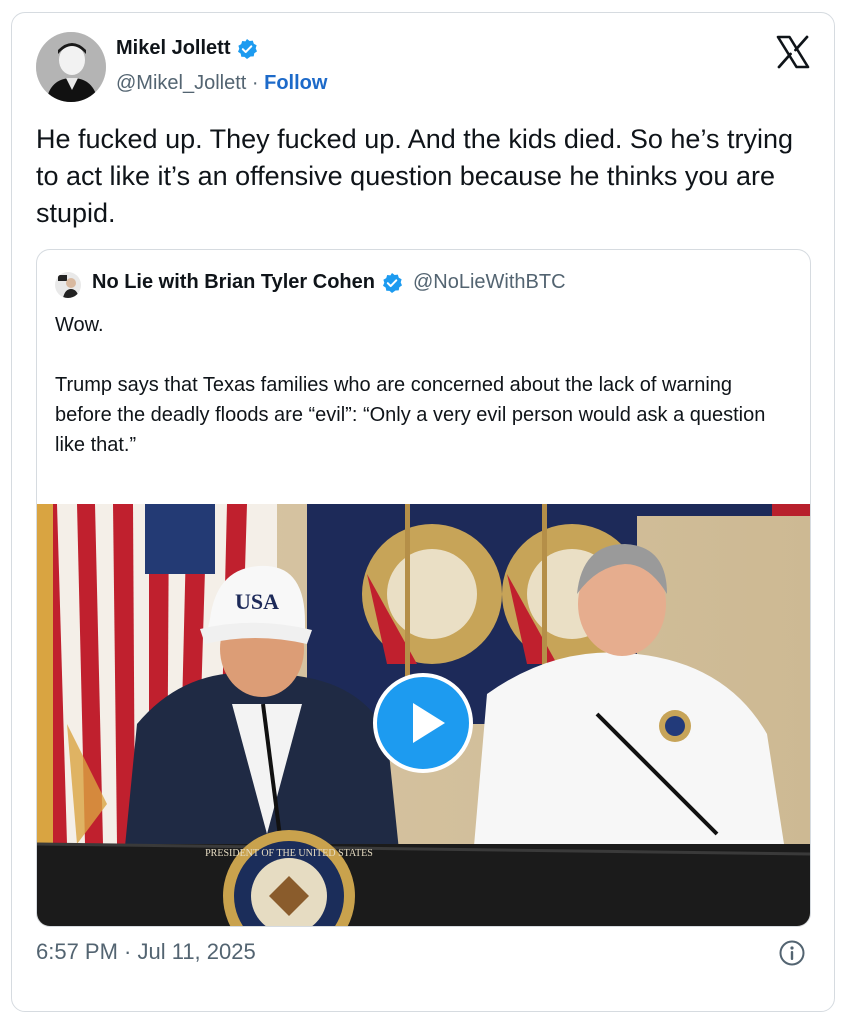 The height and width of the screenshot is (1012, 850). I want to click on tweet-timestamp: 6:57 PM · Jul 11, 2025, so click(146, 952).